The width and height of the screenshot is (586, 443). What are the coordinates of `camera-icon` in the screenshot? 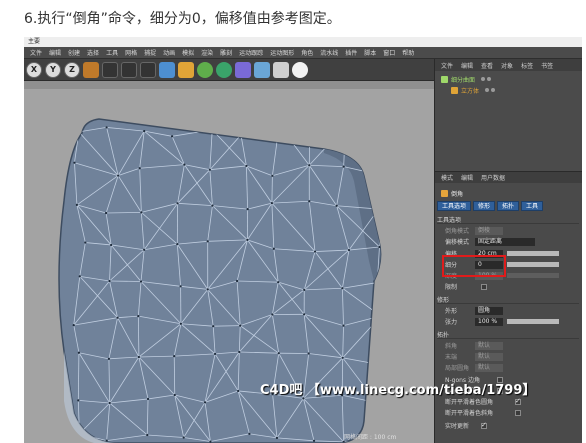 It's located at (281, 69).